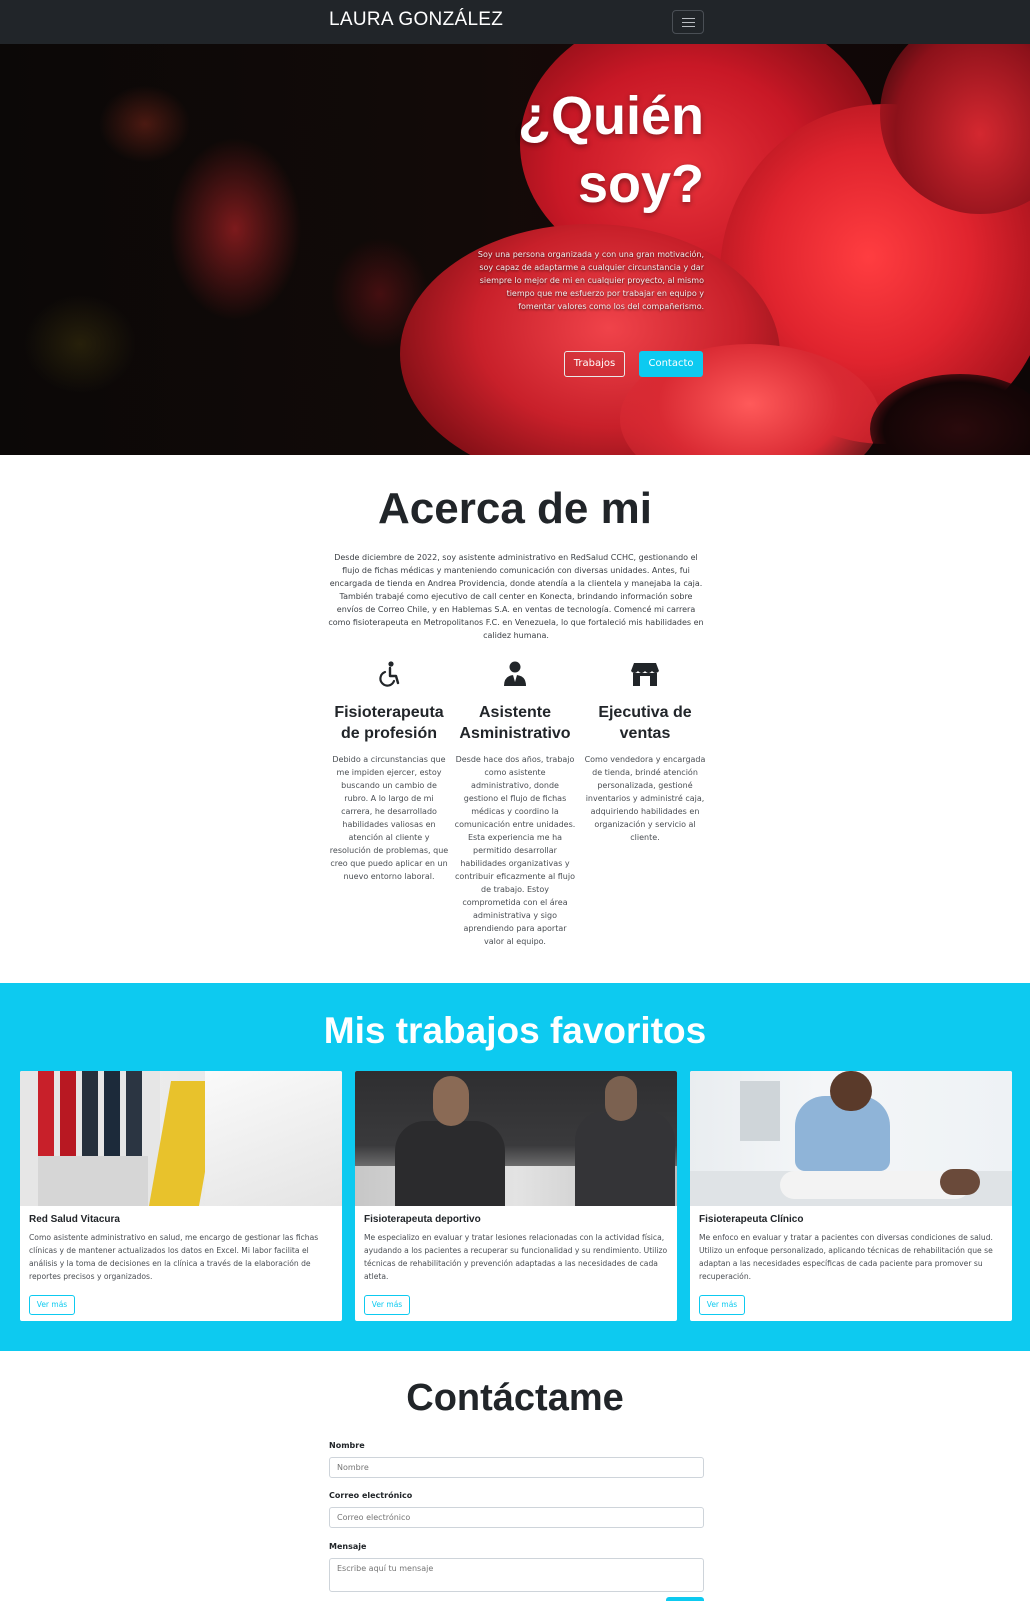 The image size is (1030, 1601). Describe the element at coordinates (347, 1445) in the screenshot. I see `name-label: Nombre` at that location.